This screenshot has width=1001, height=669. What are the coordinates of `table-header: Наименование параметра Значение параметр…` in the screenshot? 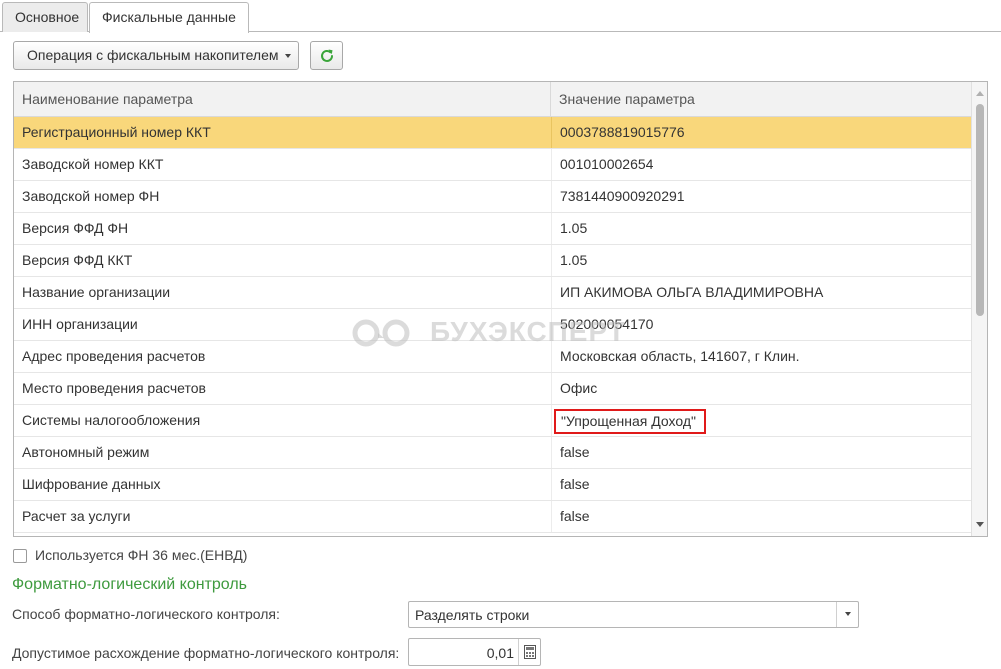 It's located at (493, 99).